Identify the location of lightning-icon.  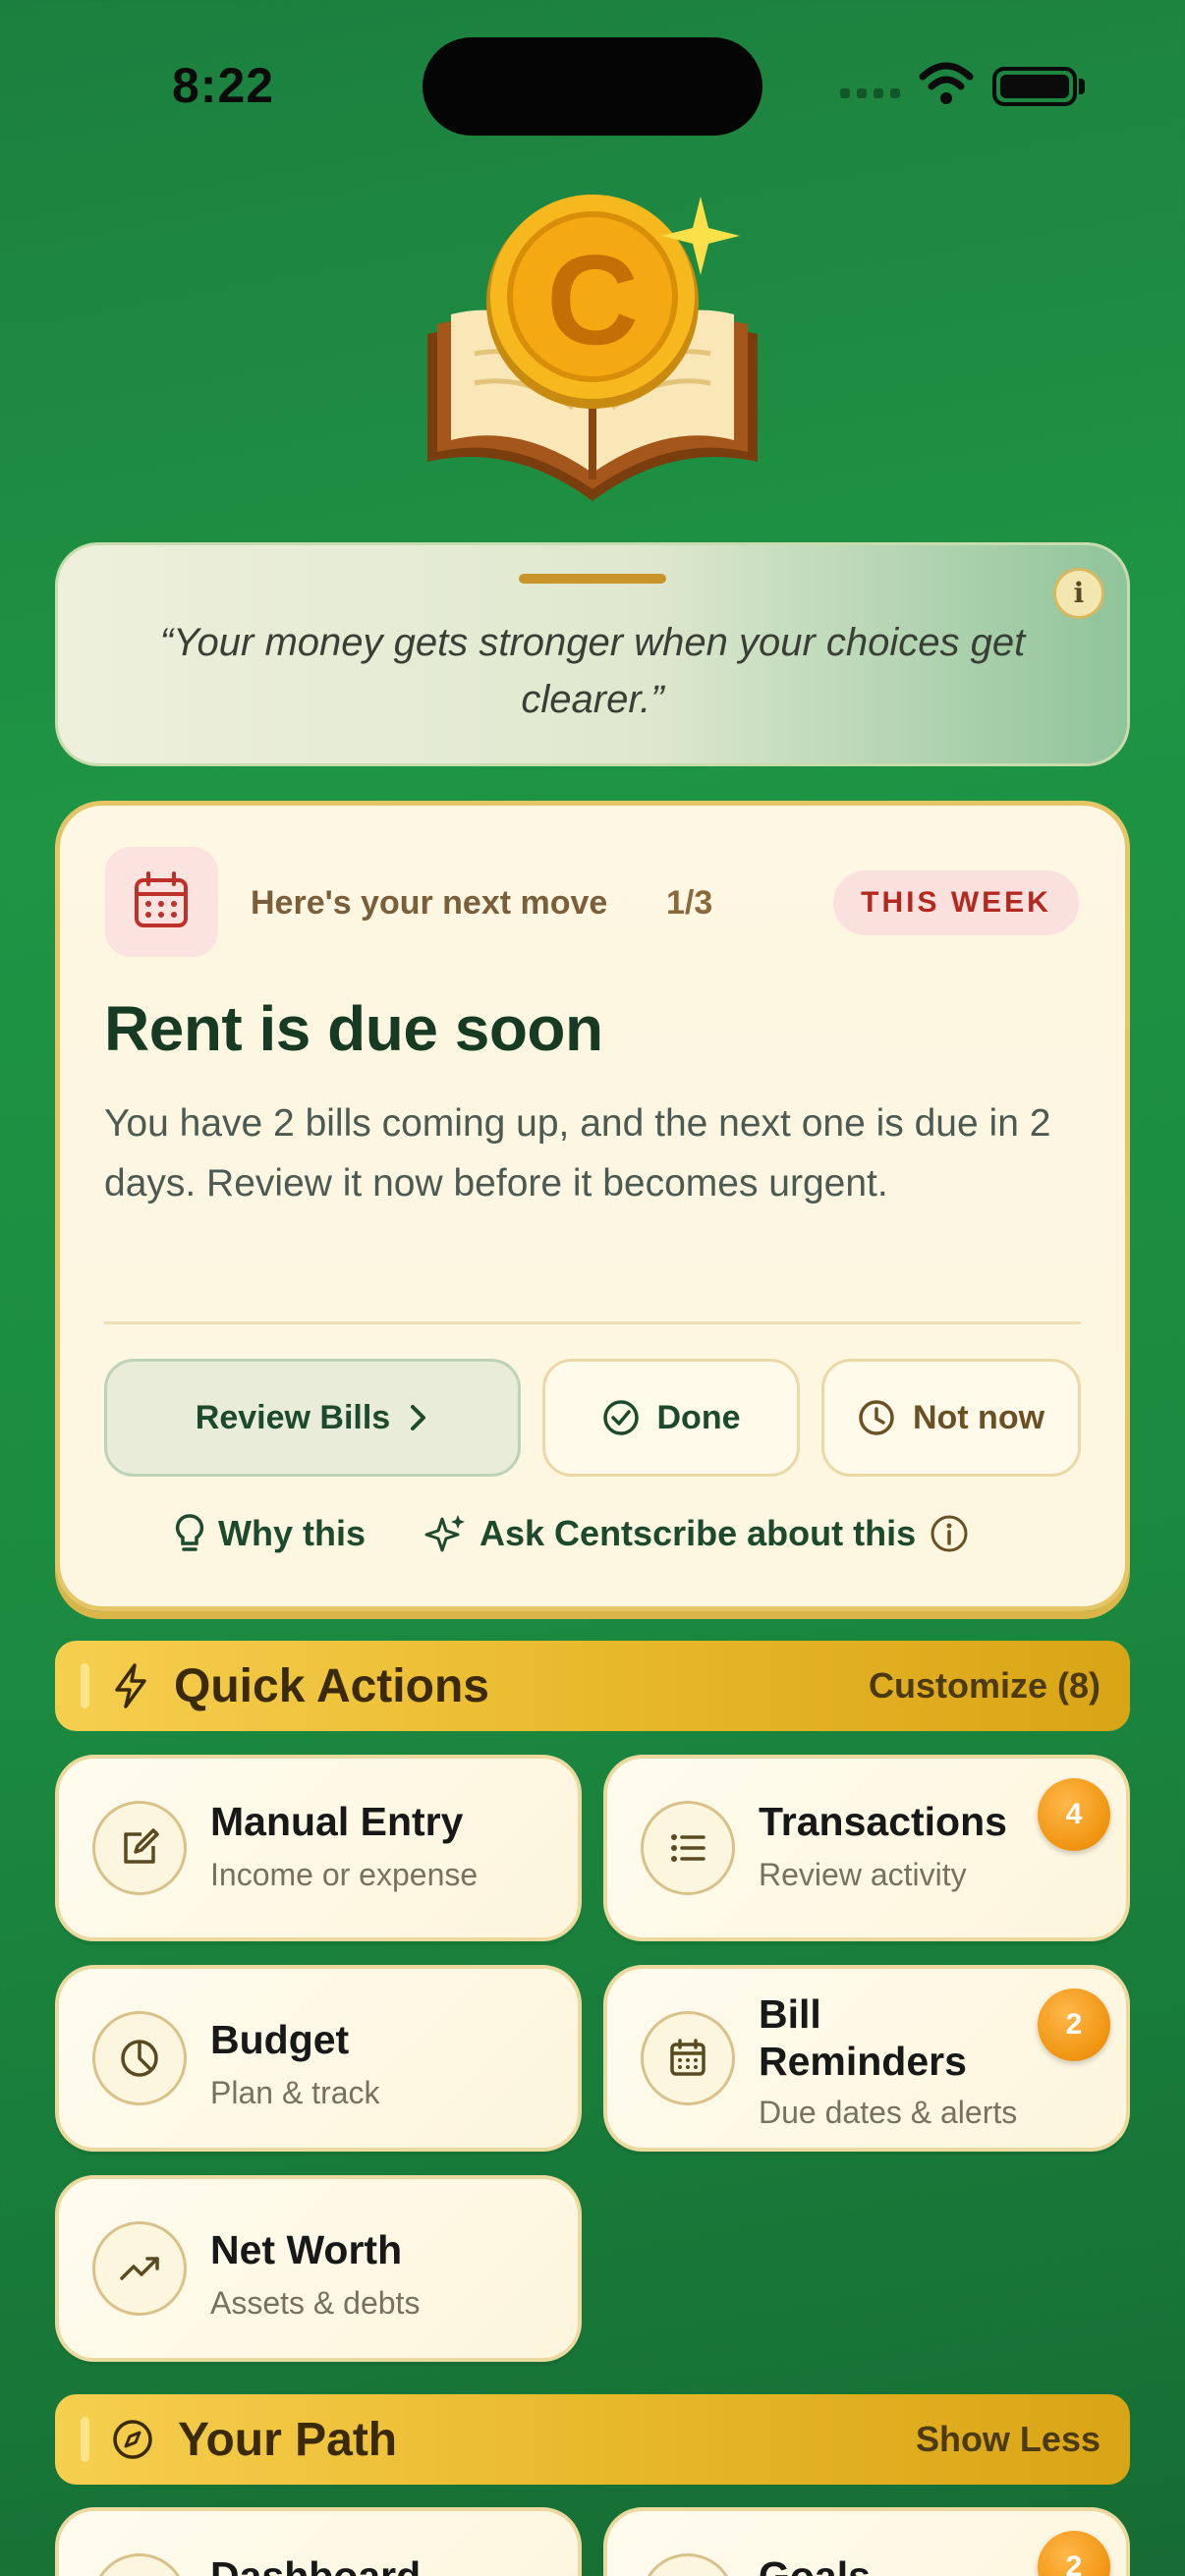
(131, 1685).